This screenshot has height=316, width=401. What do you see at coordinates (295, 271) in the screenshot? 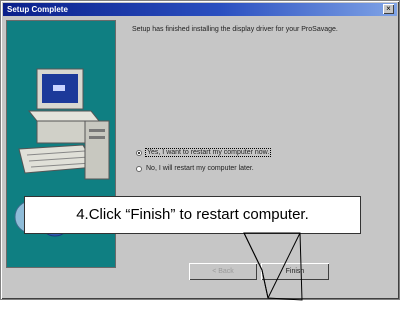
I see `finish-button: Finish` at bounding box center [295, 271].